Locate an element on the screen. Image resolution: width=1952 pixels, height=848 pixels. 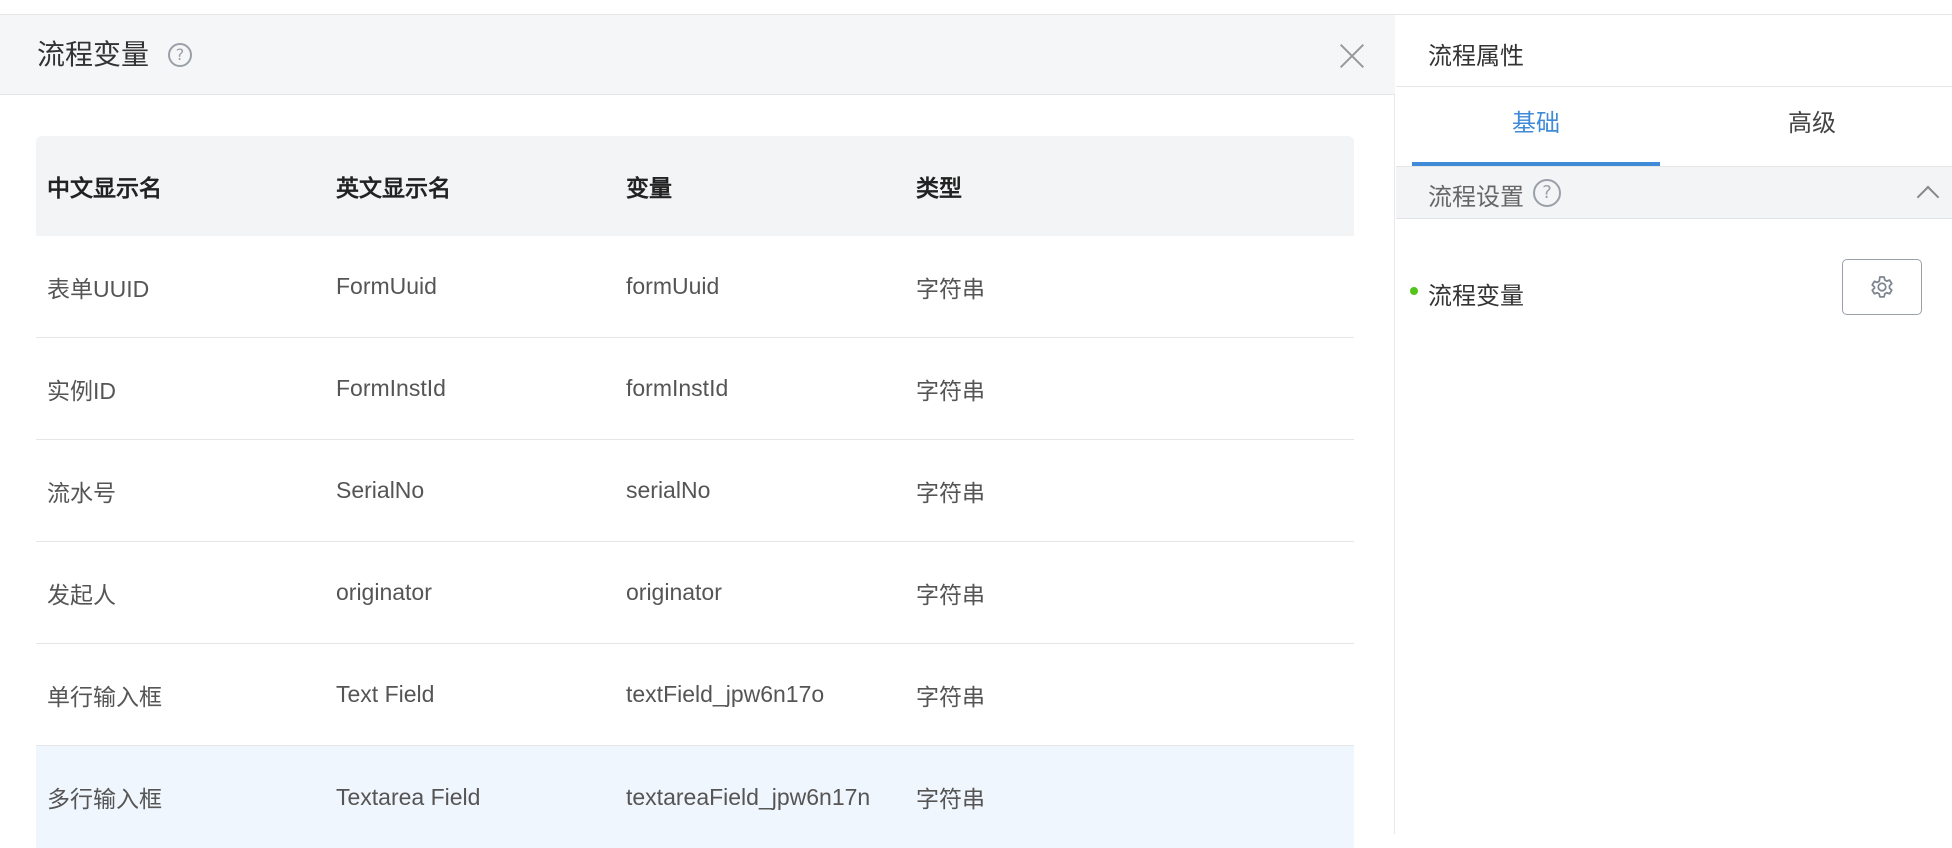
cell-cn-name: 流水号 is located at coordinates (81, 492).